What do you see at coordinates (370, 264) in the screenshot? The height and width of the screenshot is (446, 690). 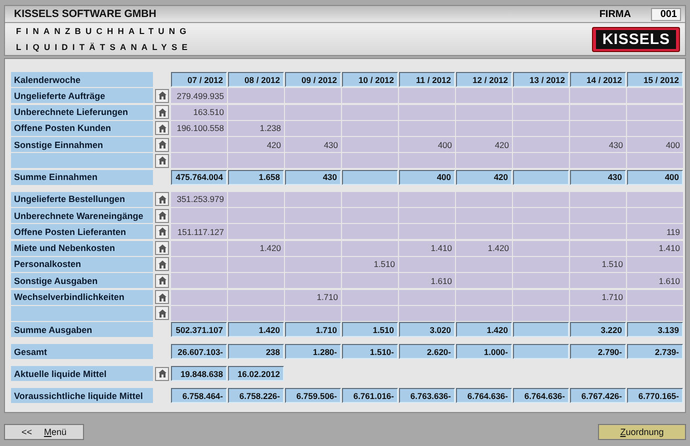 I see `table-cell: 1.510` at bounding box center [370, 264].